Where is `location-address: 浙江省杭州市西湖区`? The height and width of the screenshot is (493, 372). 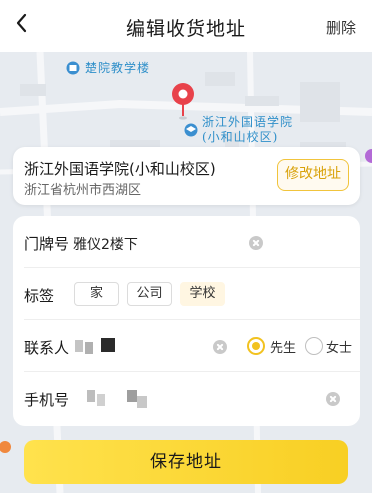 location-address: 浙江省杭州市西湖区 is located at coordinates (83, 190).